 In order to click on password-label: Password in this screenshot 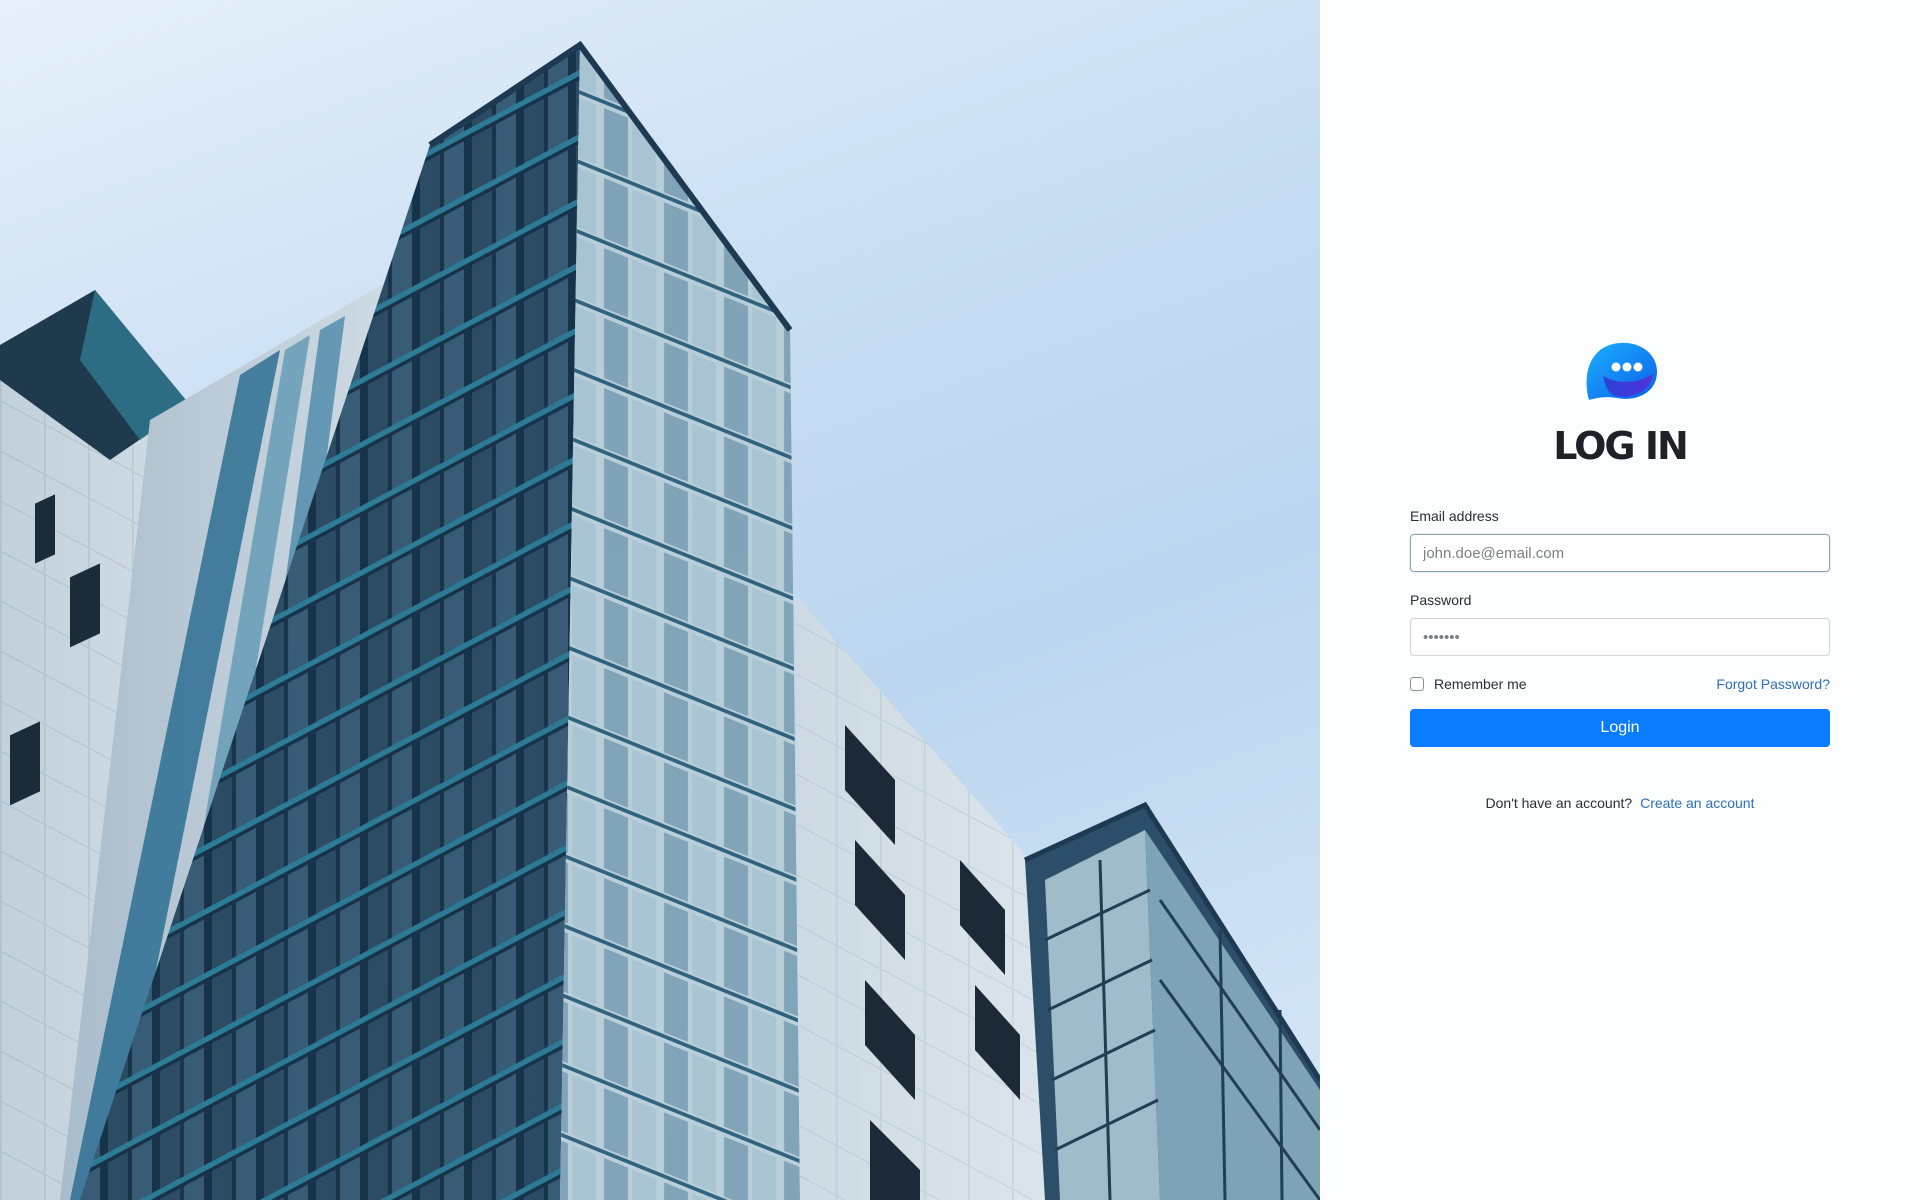, I will do `click(1441, 600)`.